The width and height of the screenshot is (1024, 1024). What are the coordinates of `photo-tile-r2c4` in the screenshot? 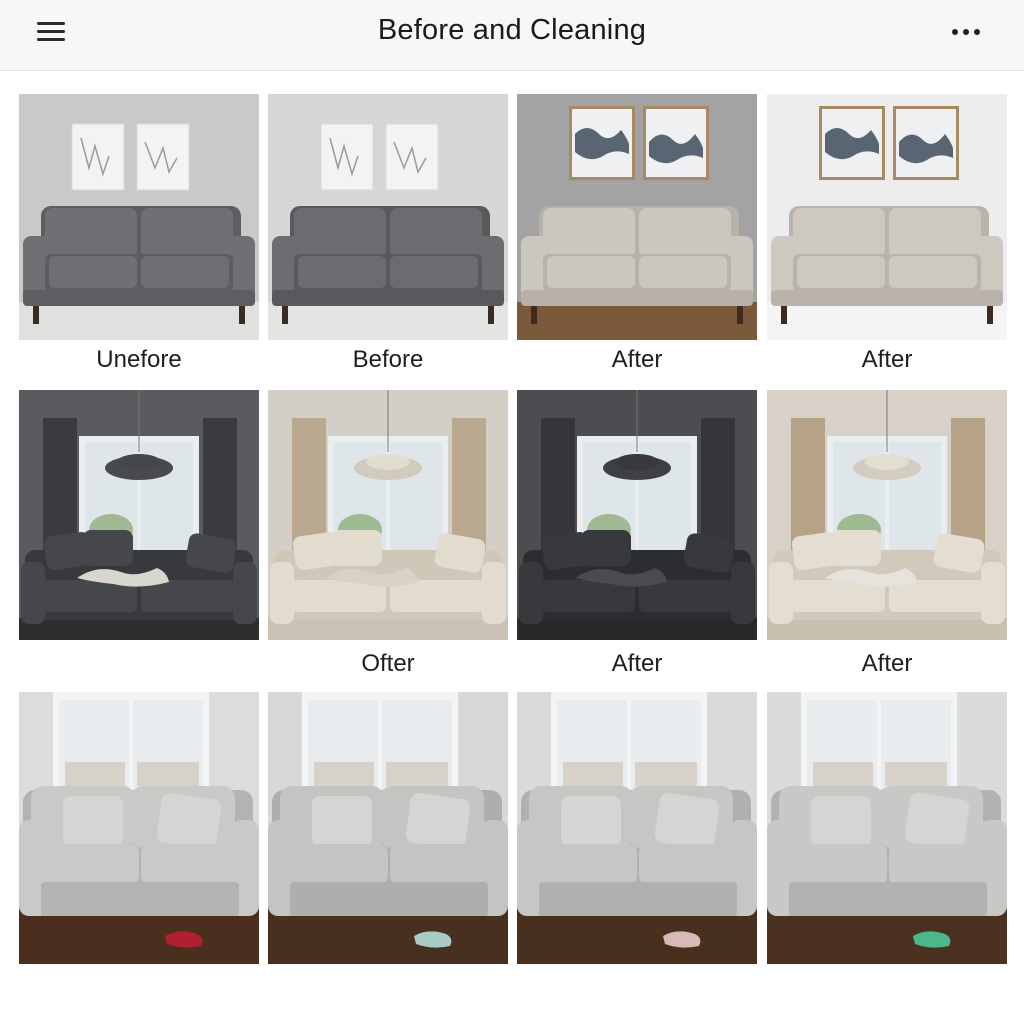 It's located at (887, 515).